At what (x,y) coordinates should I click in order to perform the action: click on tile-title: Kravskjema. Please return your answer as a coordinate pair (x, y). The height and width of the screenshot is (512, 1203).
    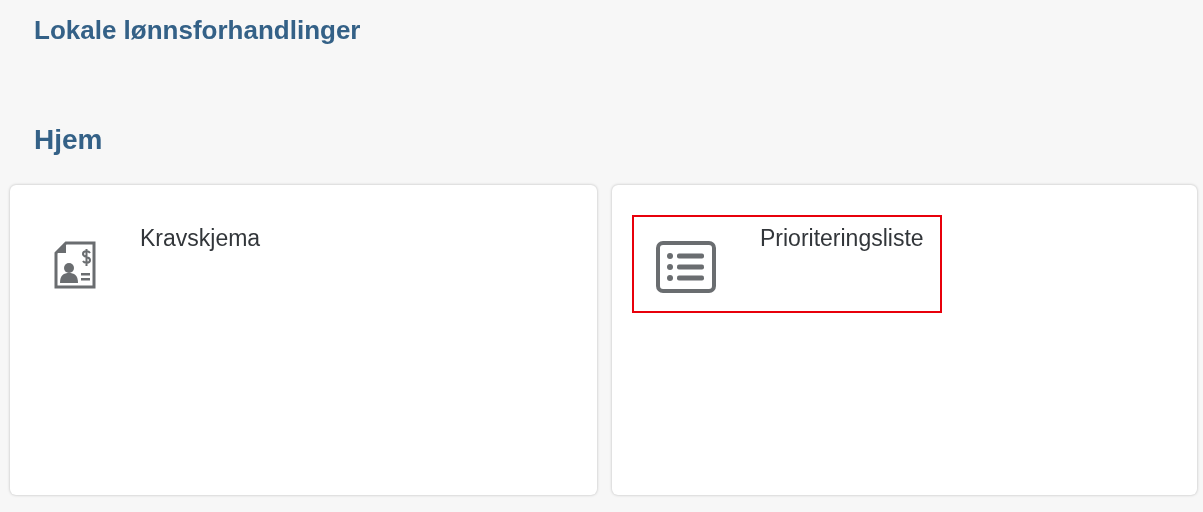
    Looking at the image, I should click on (200, 239).